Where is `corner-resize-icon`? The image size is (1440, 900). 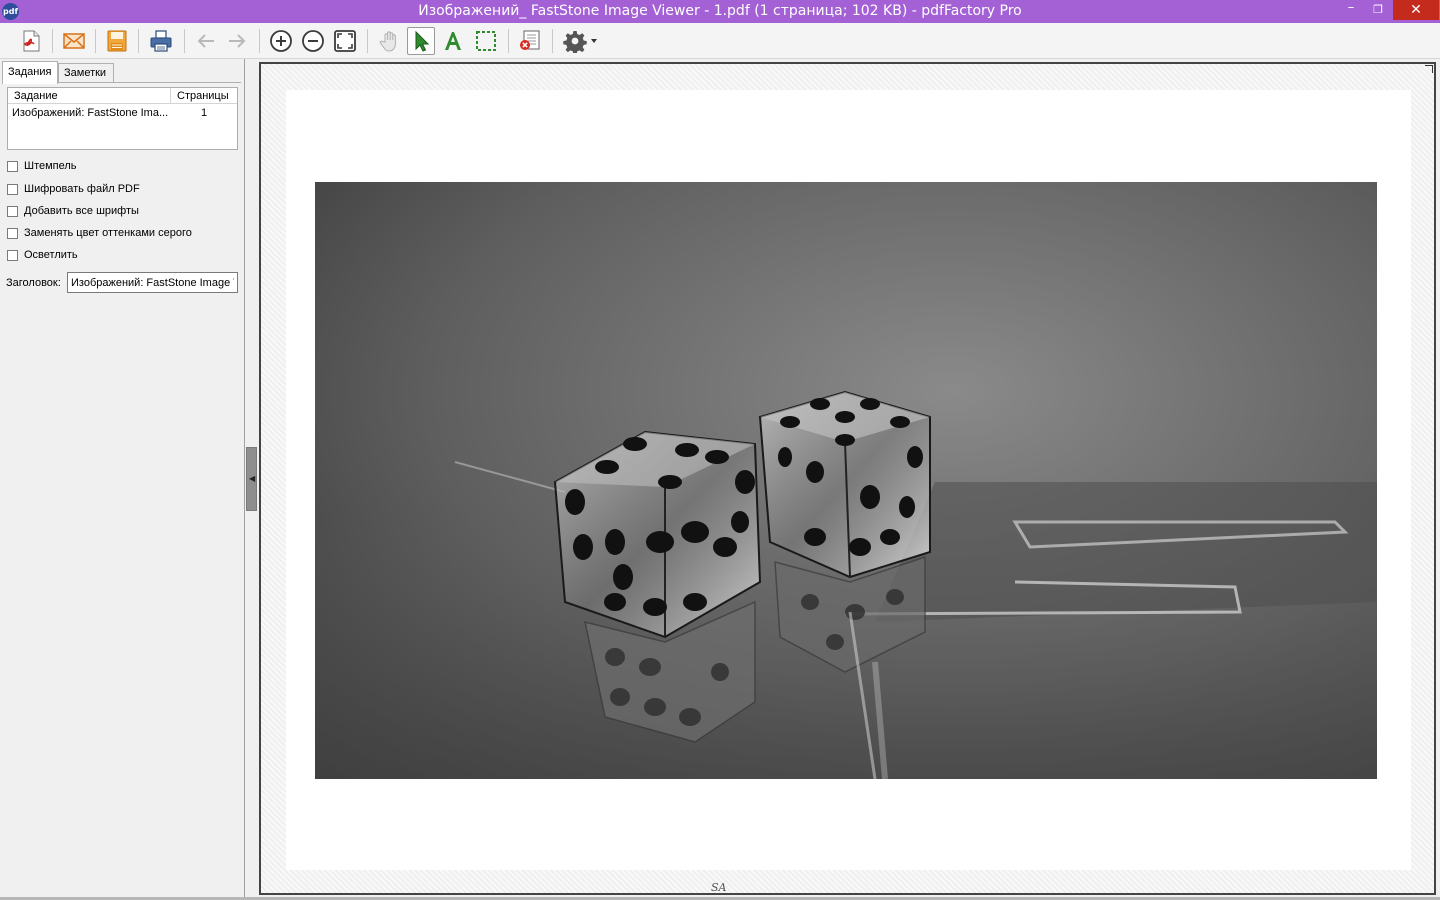 corner-resize-icon is located at coordinates (1429, 69).